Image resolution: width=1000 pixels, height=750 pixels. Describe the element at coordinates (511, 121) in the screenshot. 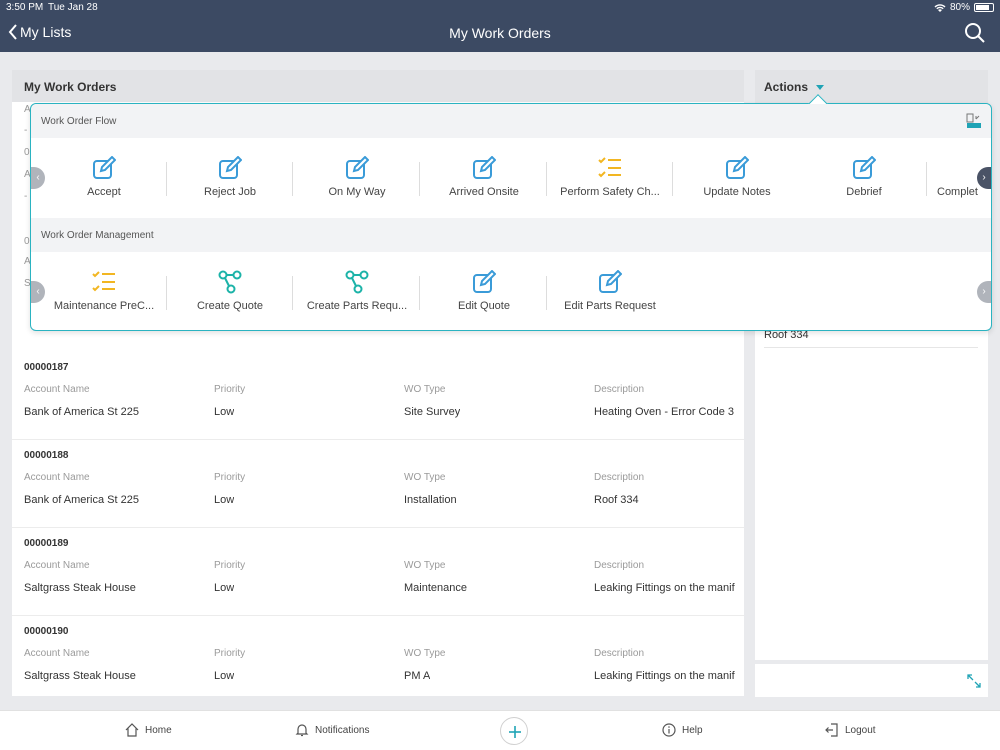

I see `section-title: Work Order Flow` at that location.